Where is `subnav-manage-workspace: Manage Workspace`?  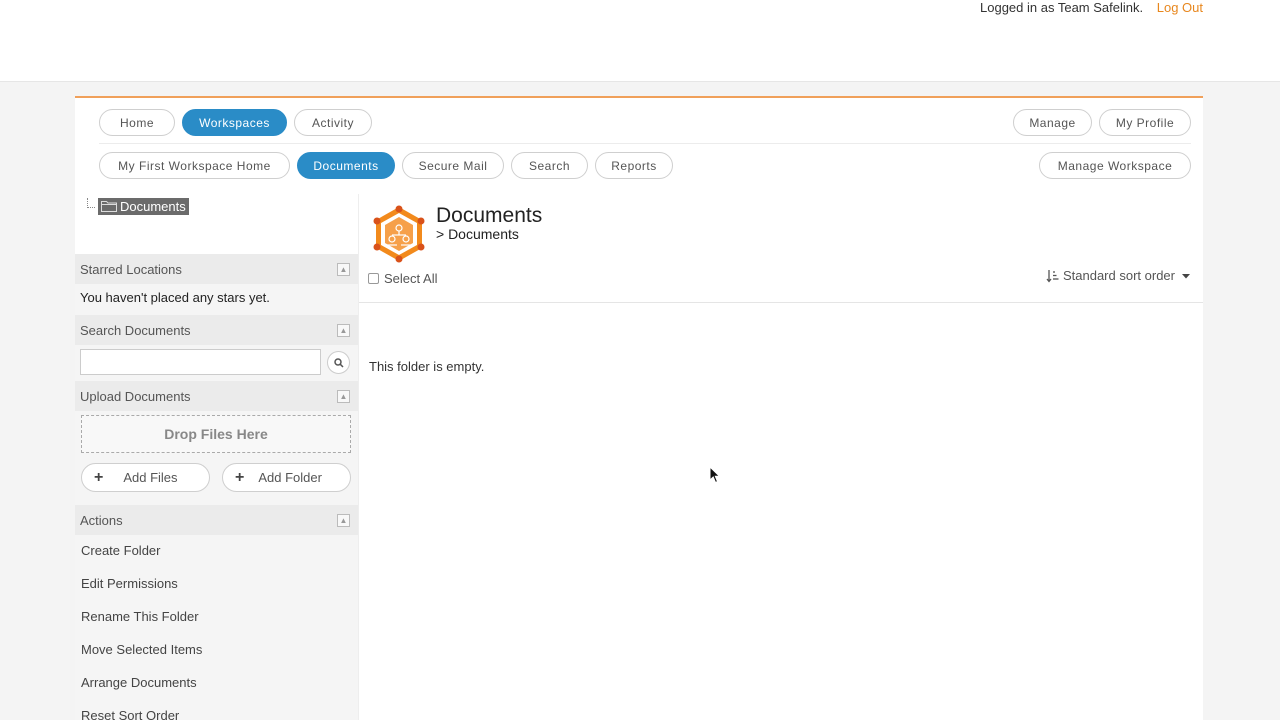
subnav-manage-workspace: Manage Workspace is located at coordinates (1115, 165).